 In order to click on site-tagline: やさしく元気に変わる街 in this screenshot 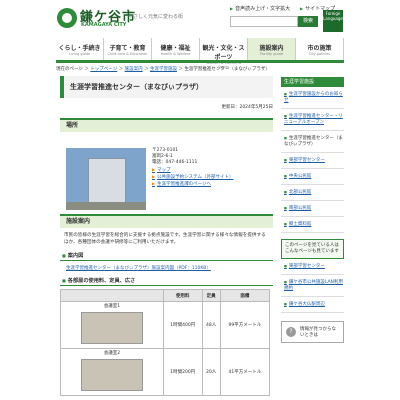, I will do `click(156, 17)`.